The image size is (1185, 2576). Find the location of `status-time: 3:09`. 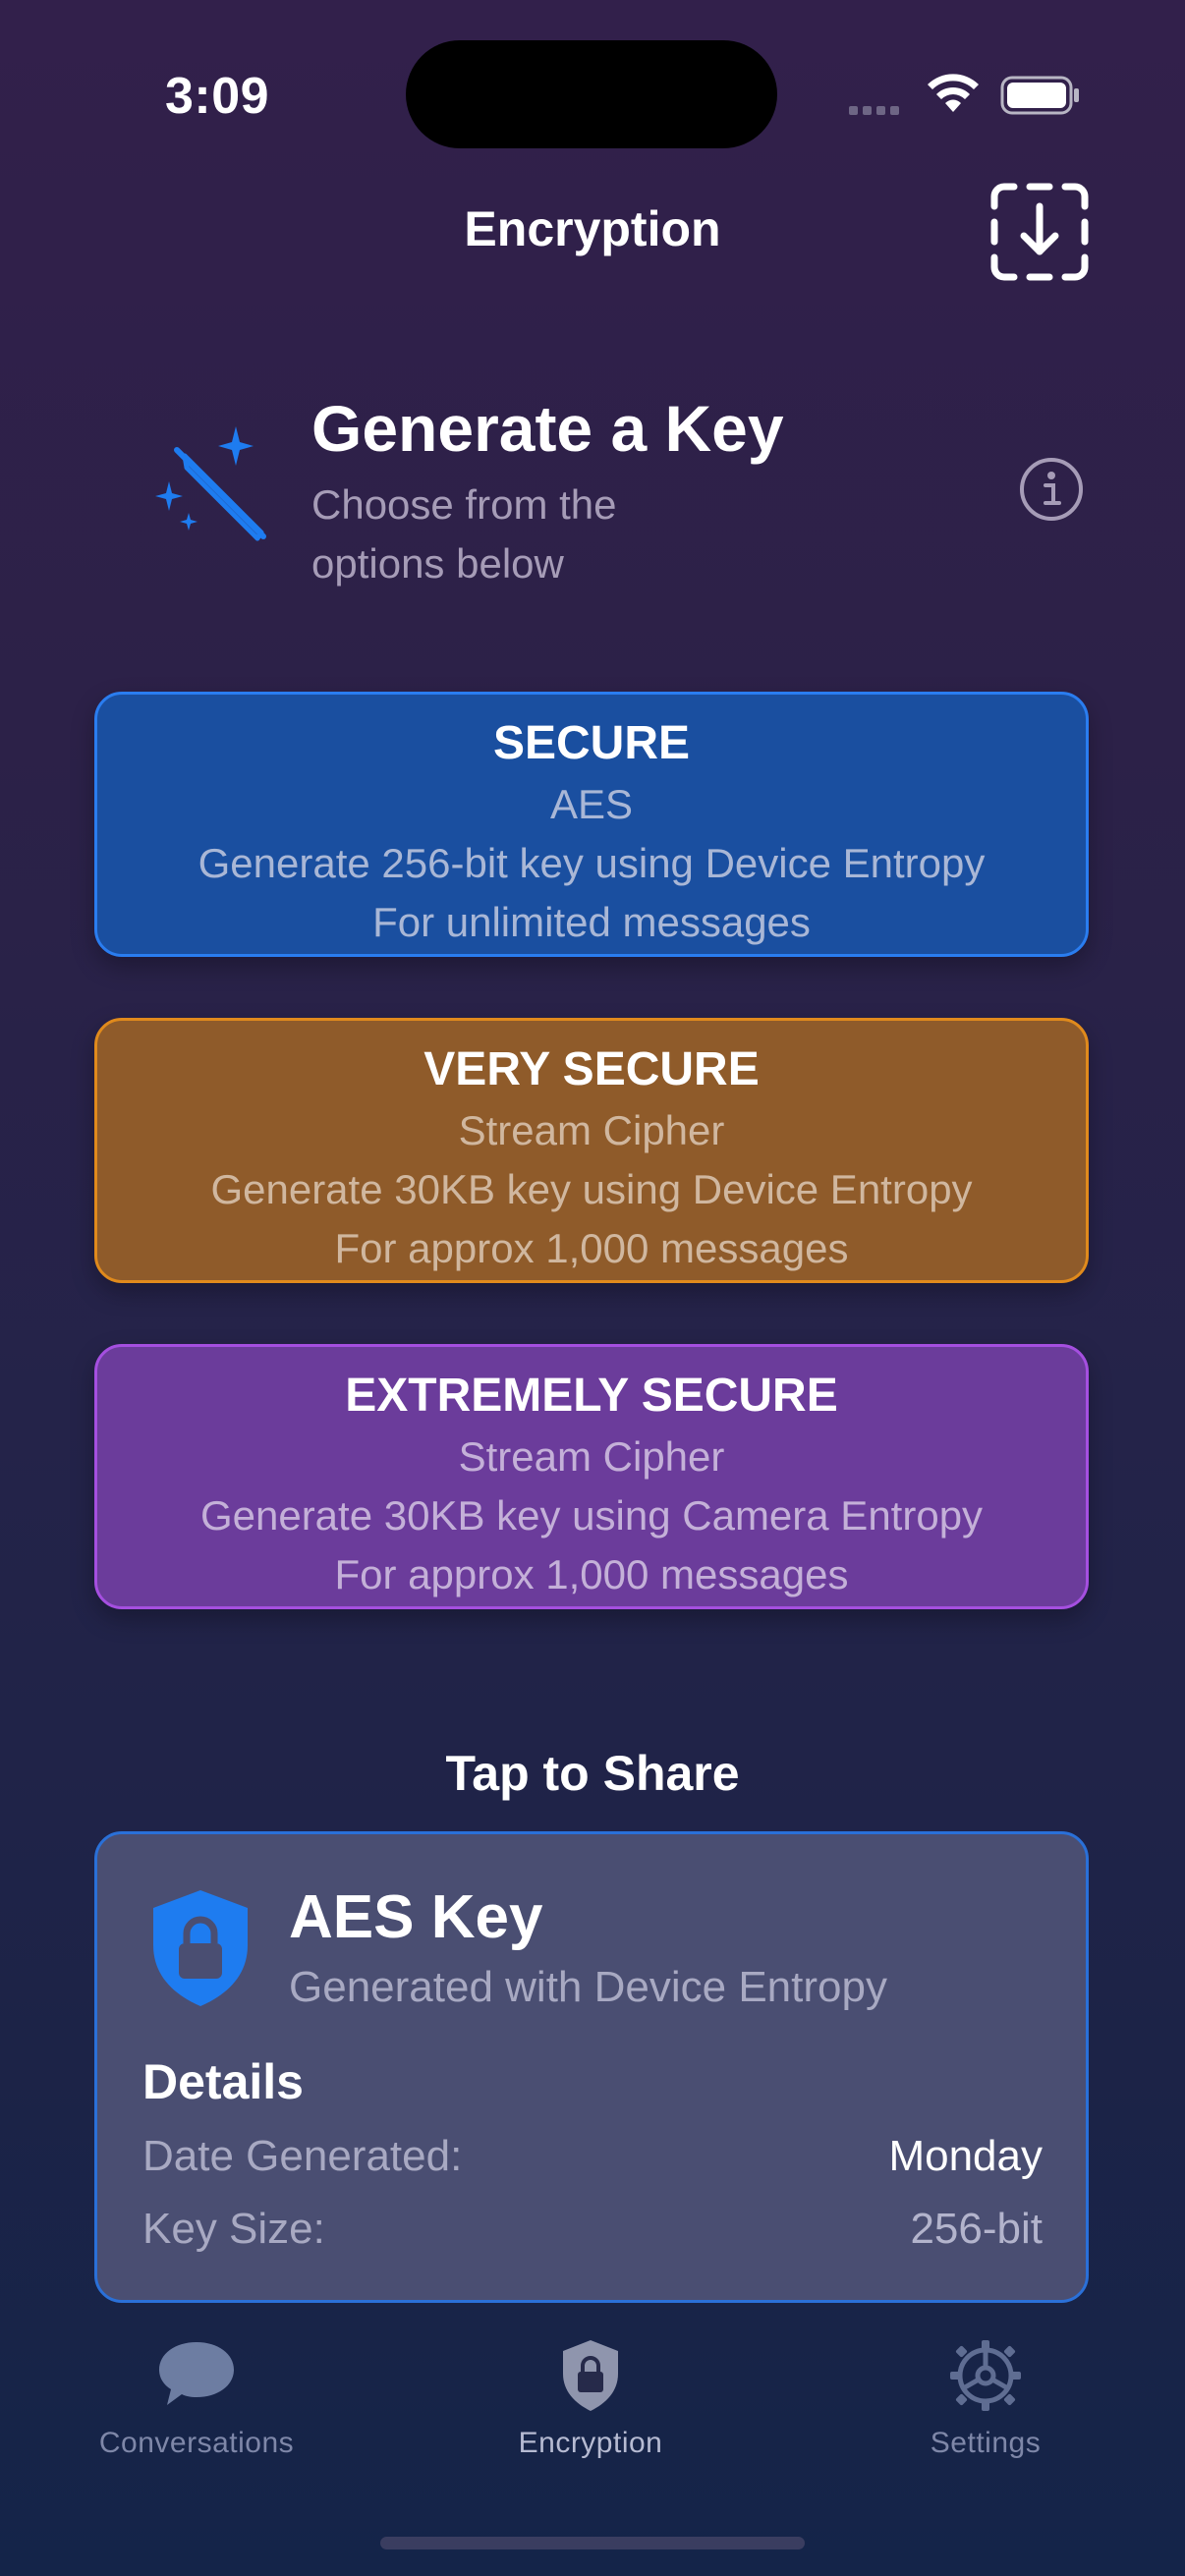

status-time: 3:09 is located at coordinates (217, 96).